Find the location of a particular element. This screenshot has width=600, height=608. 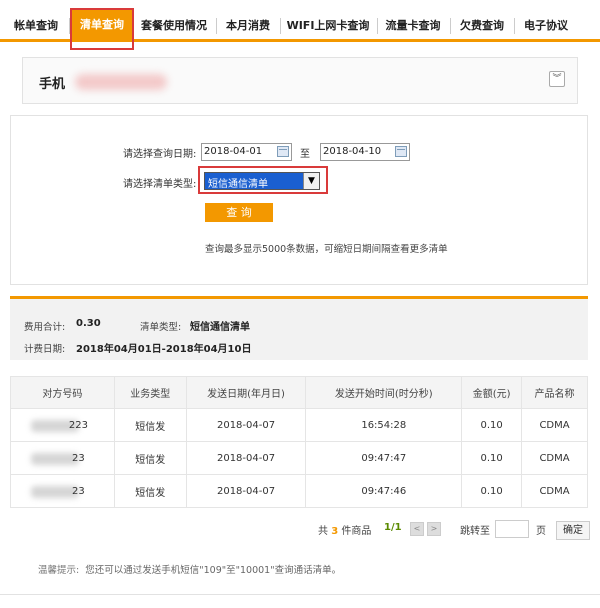

col-header-time: 发送开始时间(时分秒) is located at coordinates (384, 392).